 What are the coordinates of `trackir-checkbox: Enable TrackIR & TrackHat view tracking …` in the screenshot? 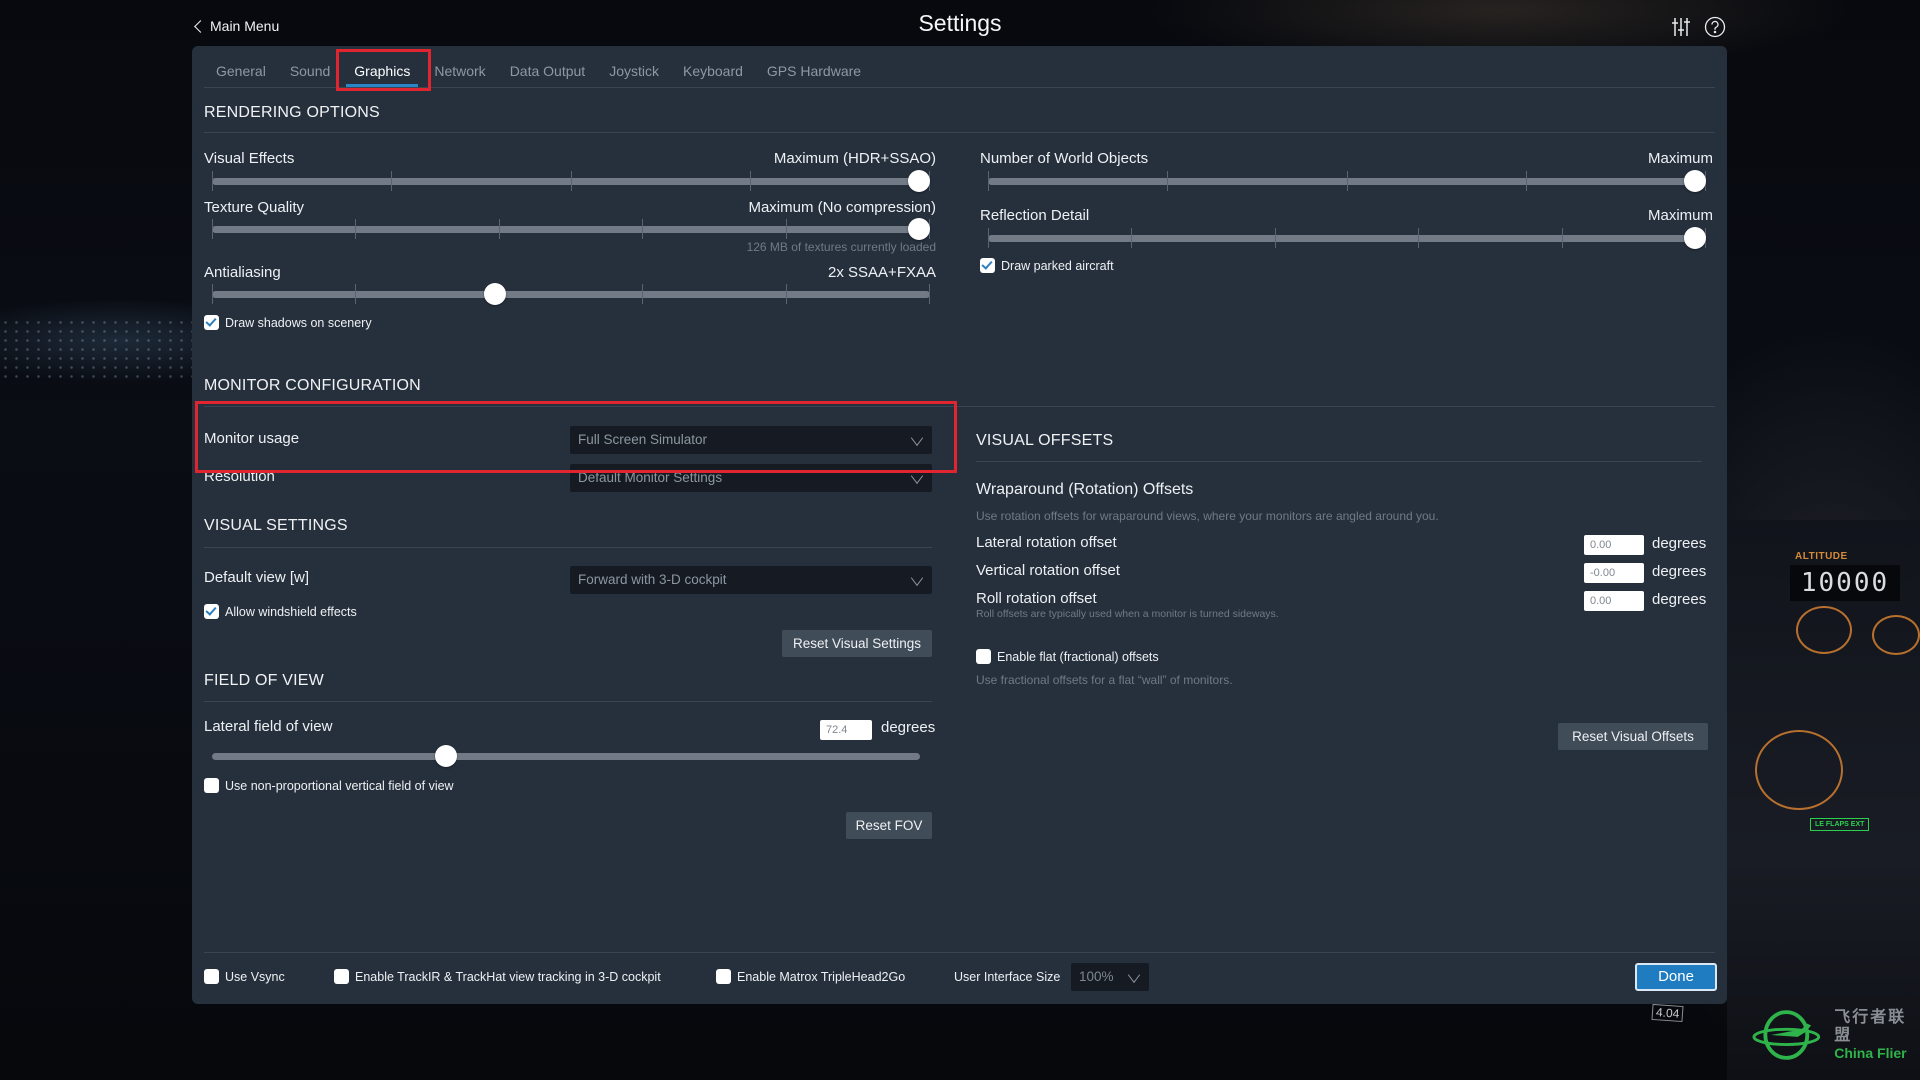 It's located at (497, 976).